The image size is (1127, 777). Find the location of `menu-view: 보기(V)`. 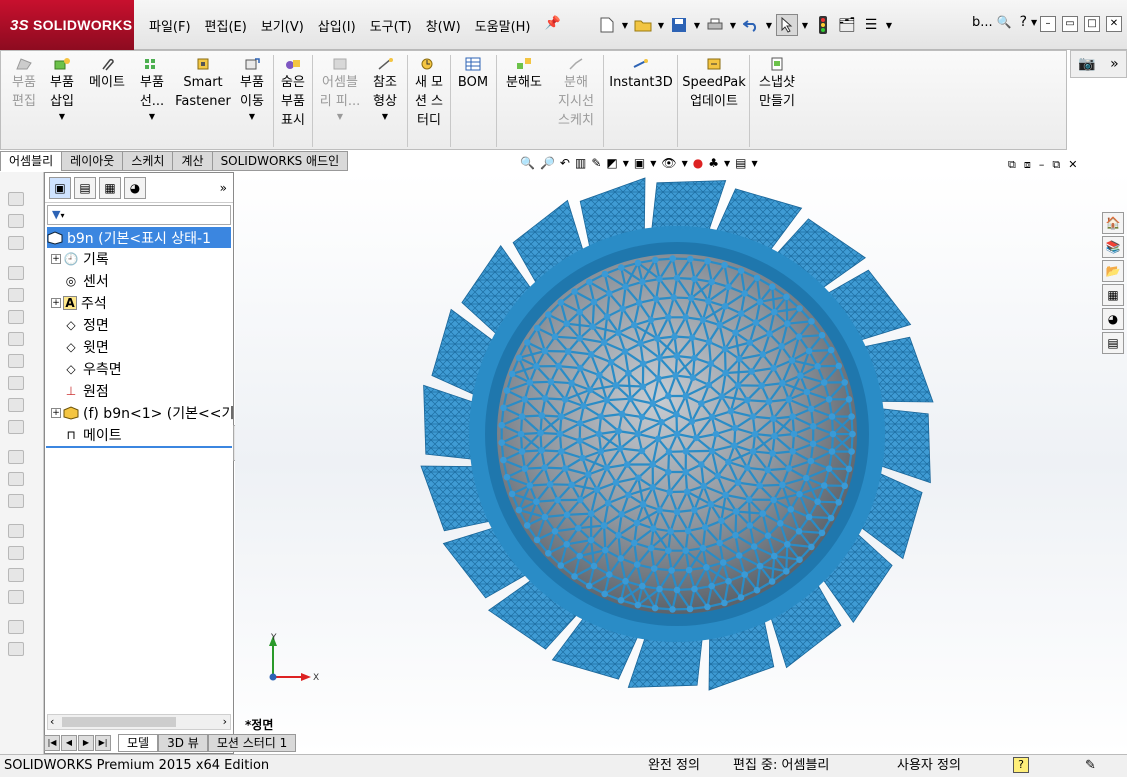

menu-view: 보기(V) is located at coordinates (282, 25).